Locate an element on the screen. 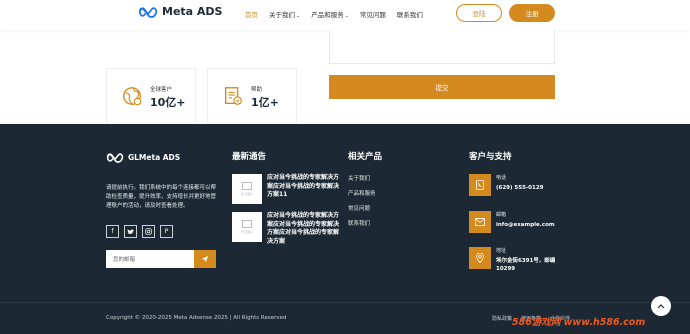  news-item: 暂无图片 应对当今挑战的专家解决方案应对当今挑战的专家解决方案11 is located at coordinates (285, 189).